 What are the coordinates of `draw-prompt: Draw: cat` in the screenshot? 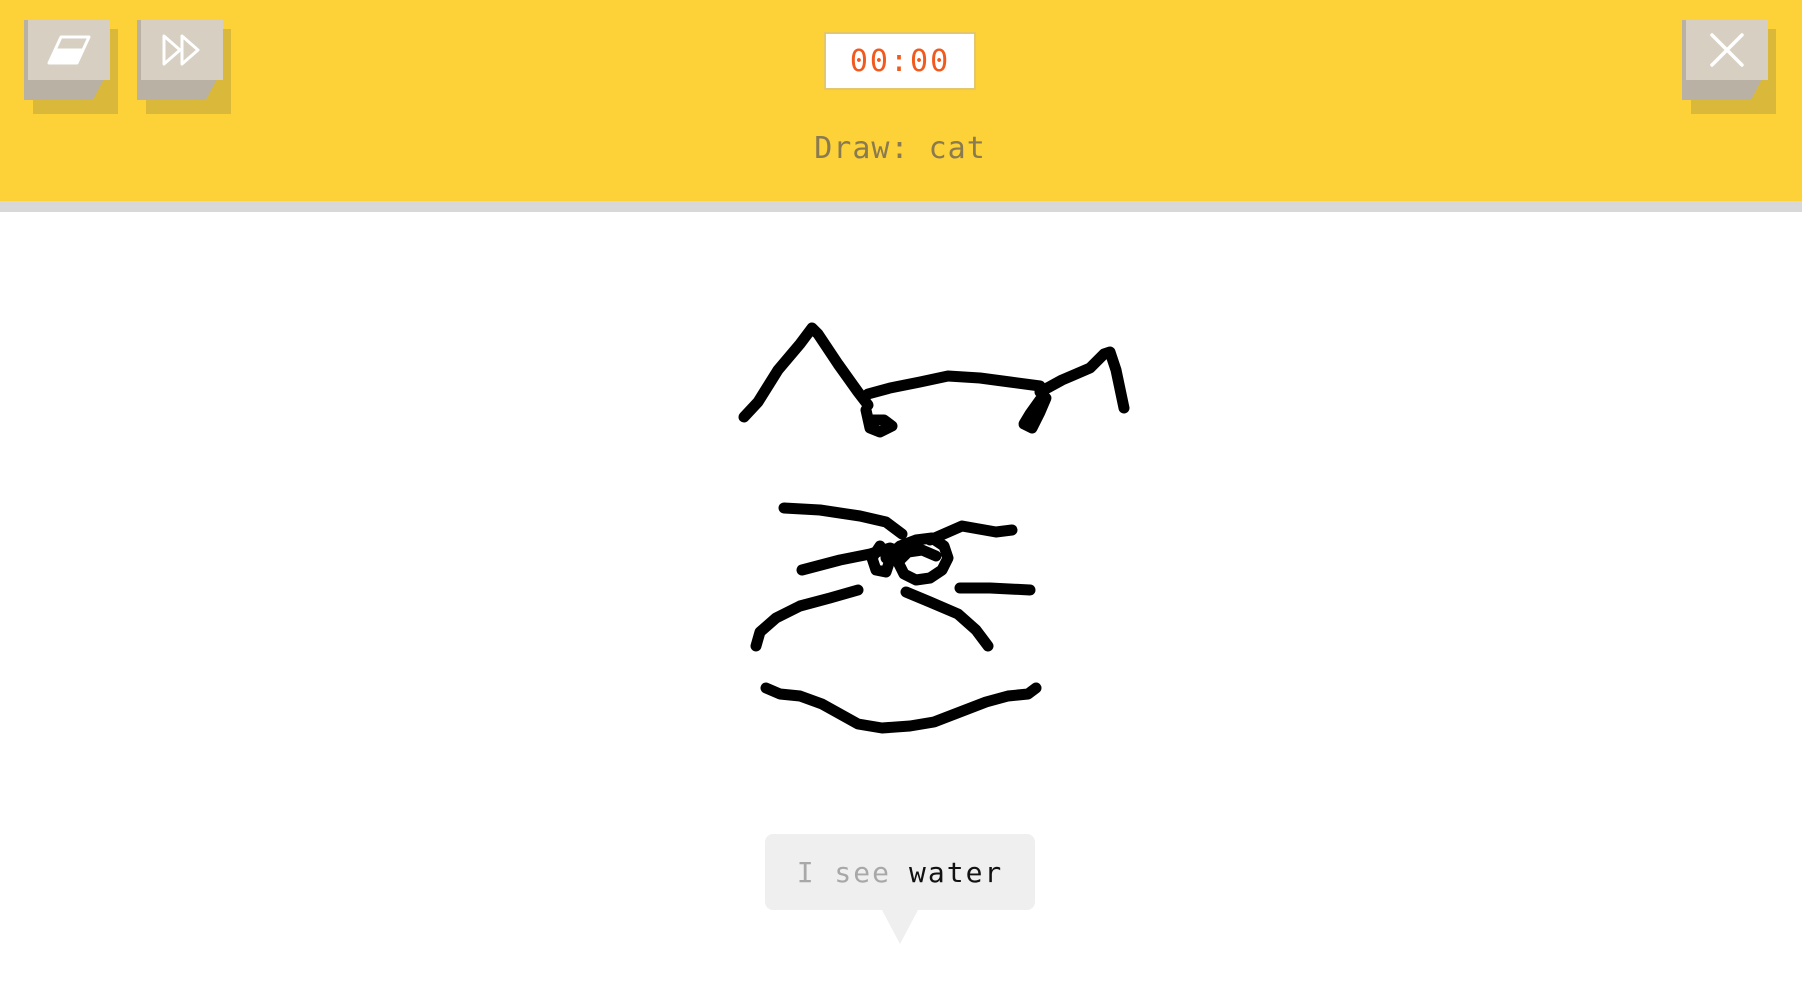 It's located at (900, 148).